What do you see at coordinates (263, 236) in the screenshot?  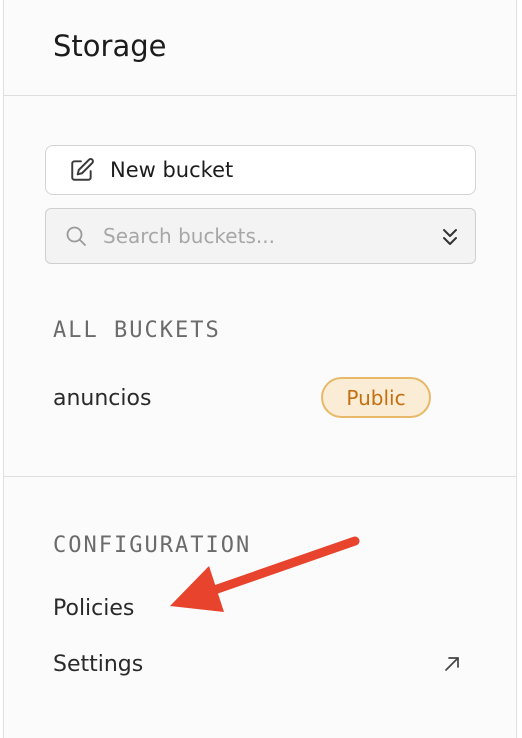 I see `search-input` at bounding box center [263, 236].